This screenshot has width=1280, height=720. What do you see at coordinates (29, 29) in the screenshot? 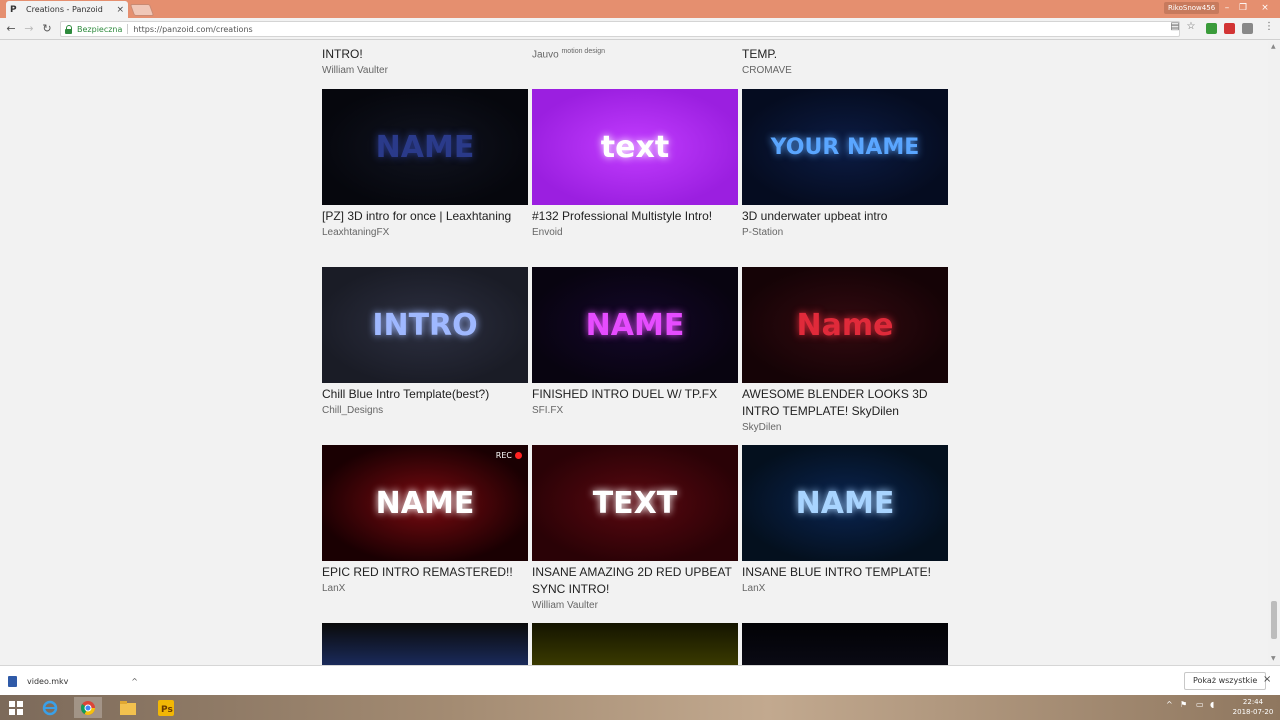
I see `forward-arrow-icon: →` at bounding box center [29, 29].